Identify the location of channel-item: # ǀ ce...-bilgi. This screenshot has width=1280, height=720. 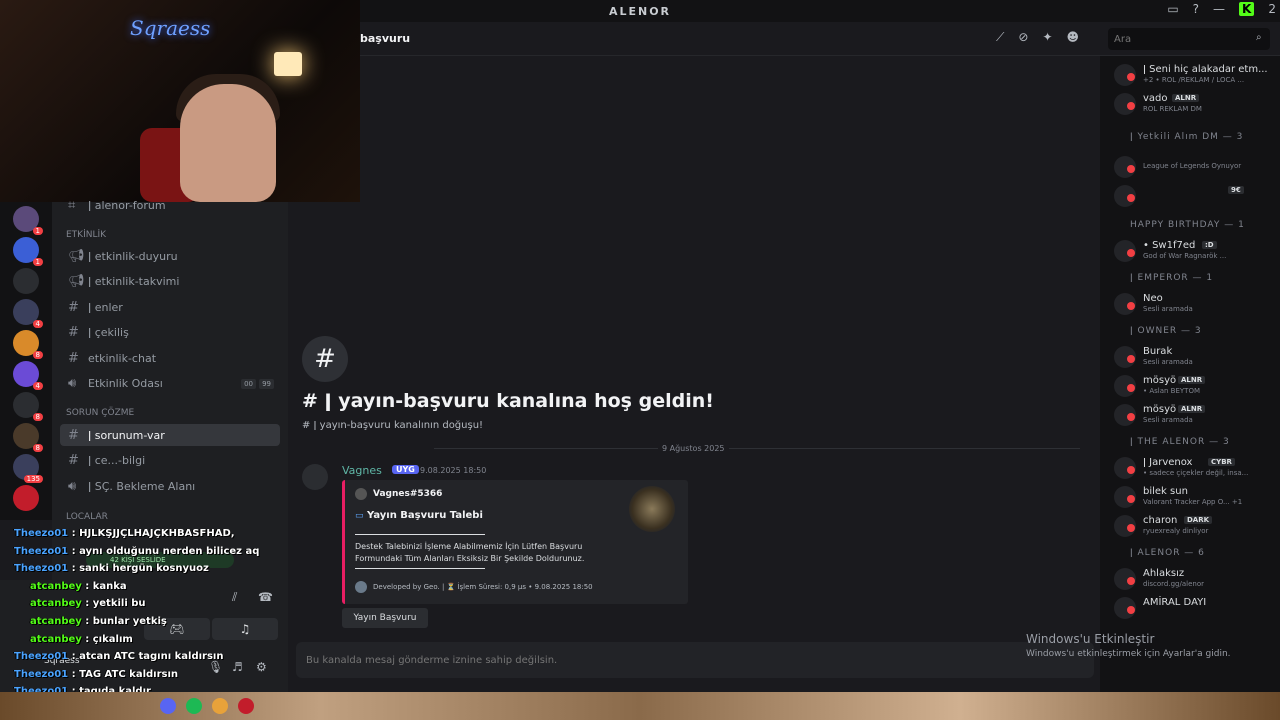
(170, 461).